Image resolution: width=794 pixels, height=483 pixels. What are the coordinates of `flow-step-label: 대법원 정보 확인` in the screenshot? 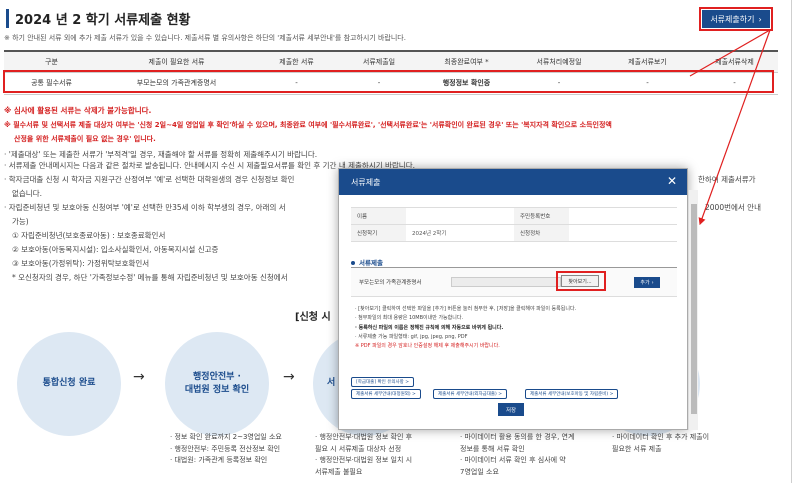 It's located at (217, 390).